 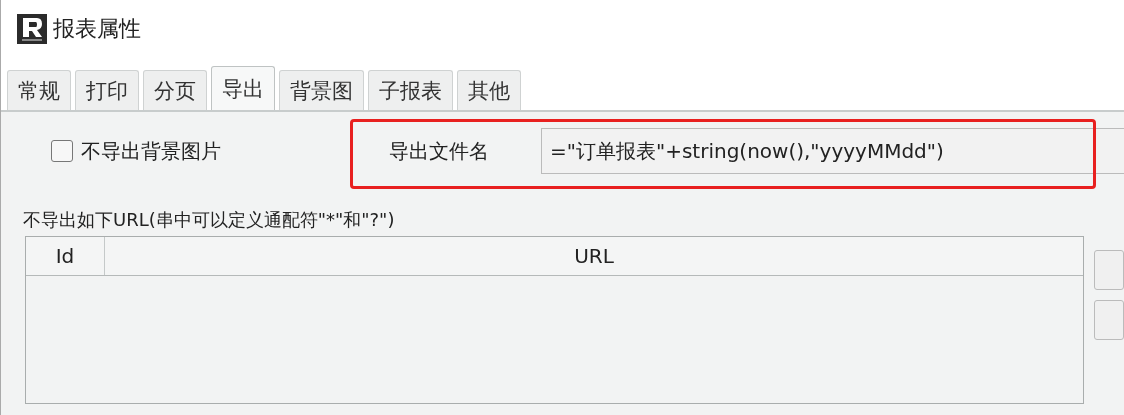 What do you see at coordinates (32, 29) in the screenshot?
I see `app-logo-icon` at bounding box center [32, 29].